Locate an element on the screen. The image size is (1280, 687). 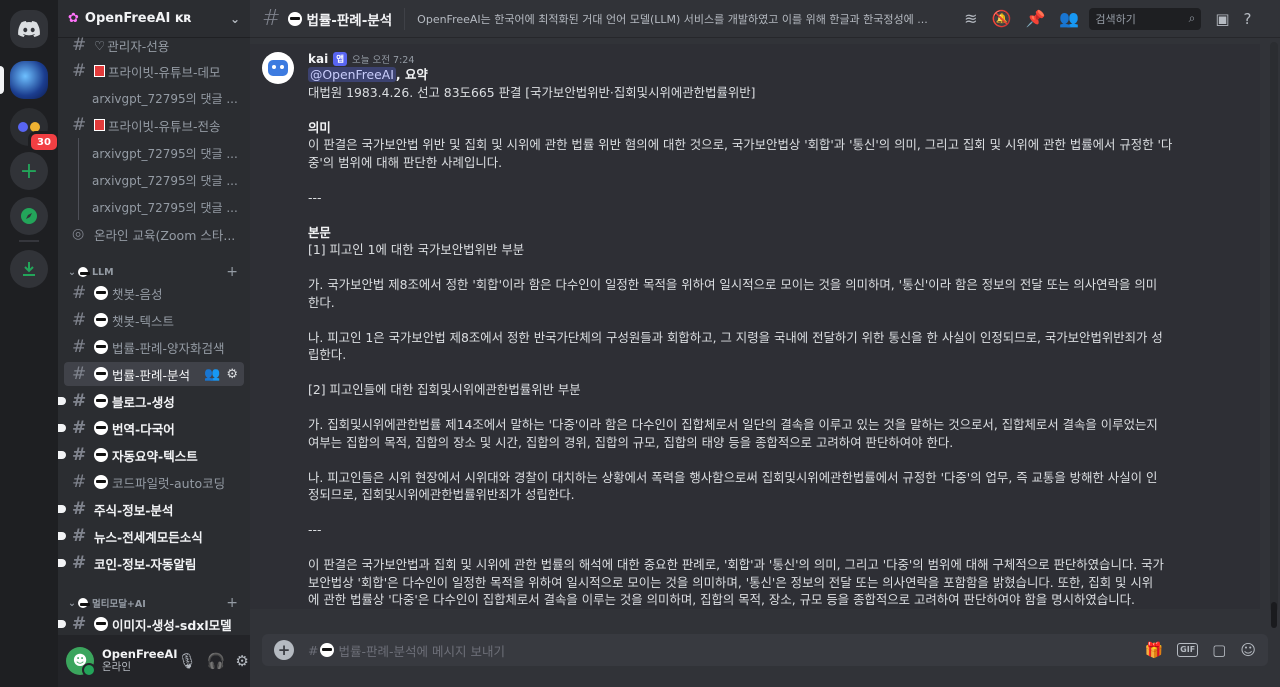
channel-item: # 코인-정보-자동알림 is located at coordinates (151, 563).